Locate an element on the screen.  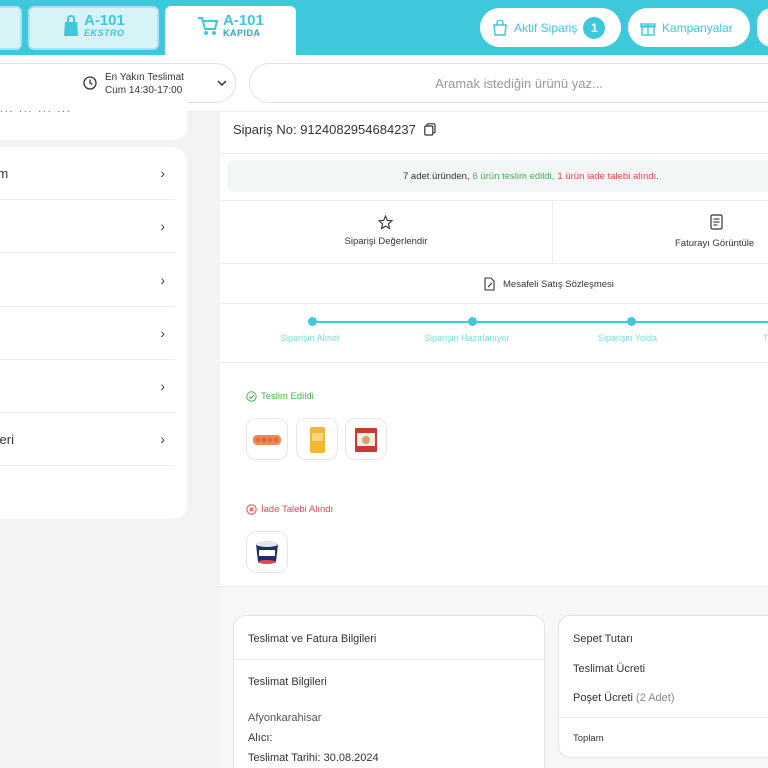
recipient-label: Alıcı: is located at coordinates (260, 738).